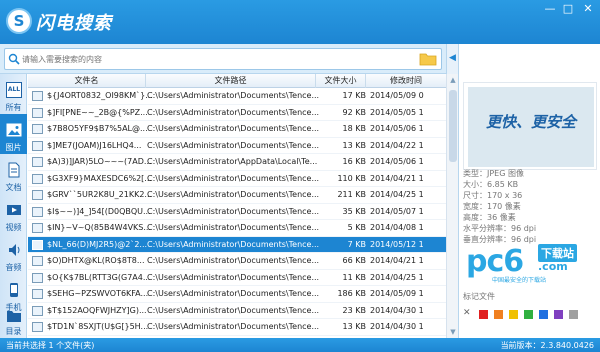  I want to click on sidebar-item-documents: 文档, so click(13, 174).